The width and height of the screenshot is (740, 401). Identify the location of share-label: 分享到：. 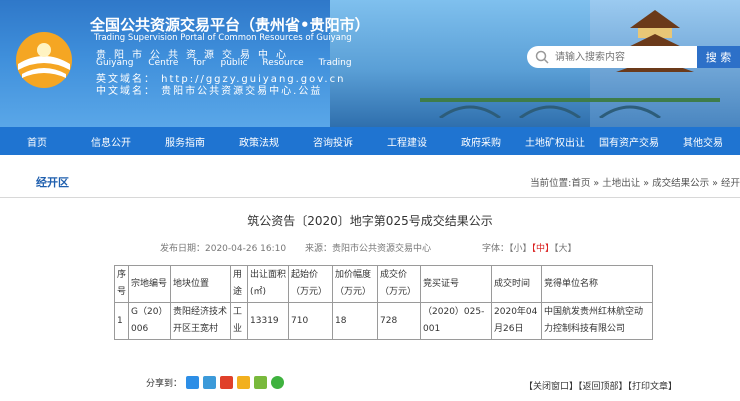
(164, 384).